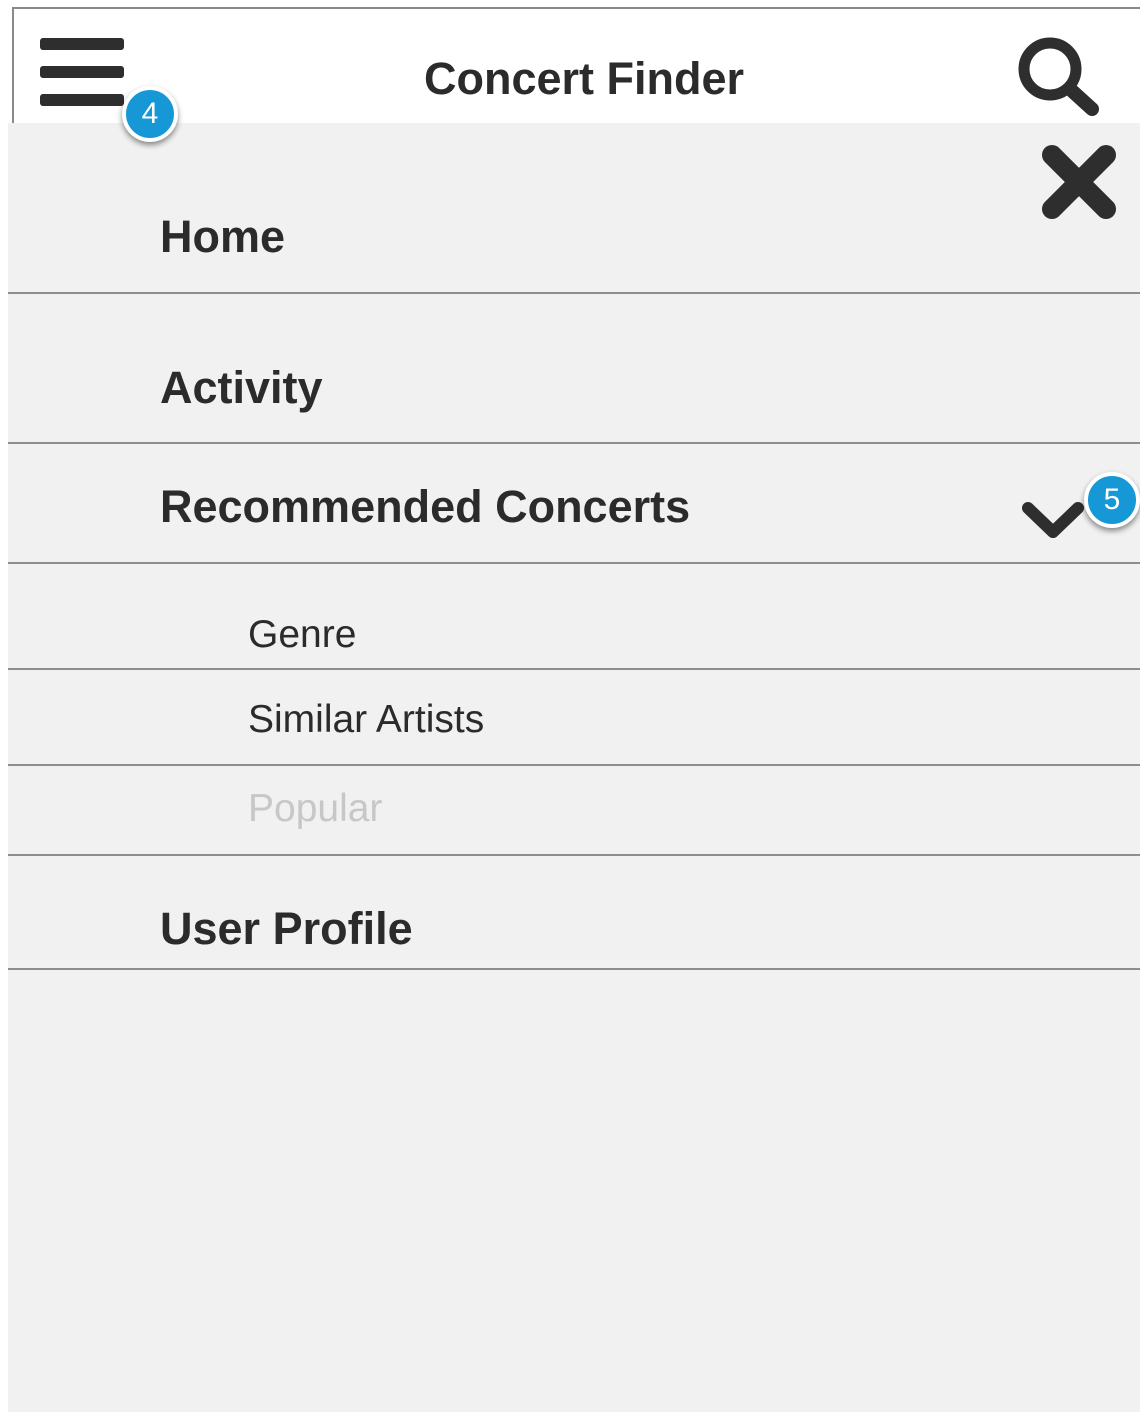 The image size is (1140, 1412). I want to click on nav-item-user-profile: User Profile, so click(574, 913).